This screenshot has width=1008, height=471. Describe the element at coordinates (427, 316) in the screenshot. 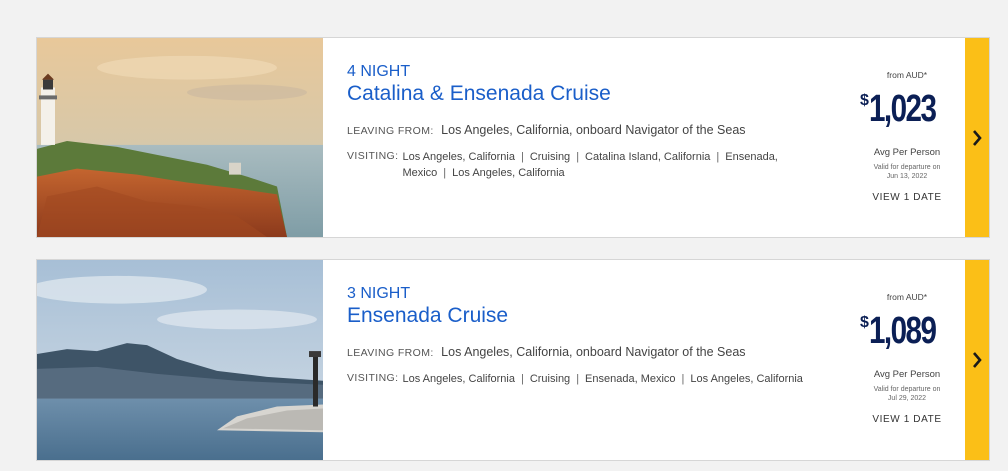

I see `cruise-title: Ensenada Cruise` at that location.